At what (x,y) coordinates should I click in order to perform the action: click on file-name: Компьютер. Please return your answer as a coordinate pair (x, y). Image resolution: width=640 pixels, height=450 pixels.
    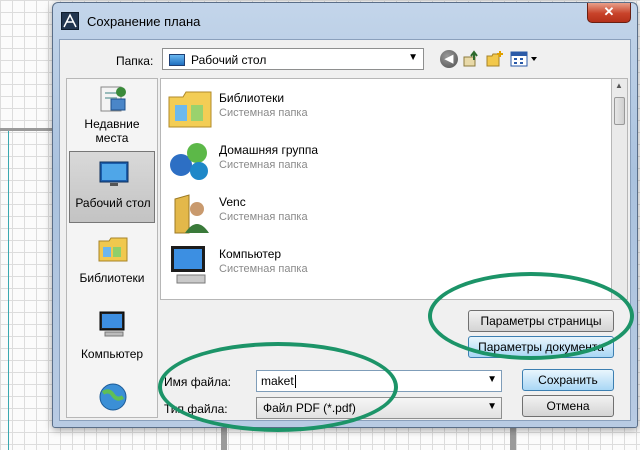
    Looking at the image, I should click on (250, 254).